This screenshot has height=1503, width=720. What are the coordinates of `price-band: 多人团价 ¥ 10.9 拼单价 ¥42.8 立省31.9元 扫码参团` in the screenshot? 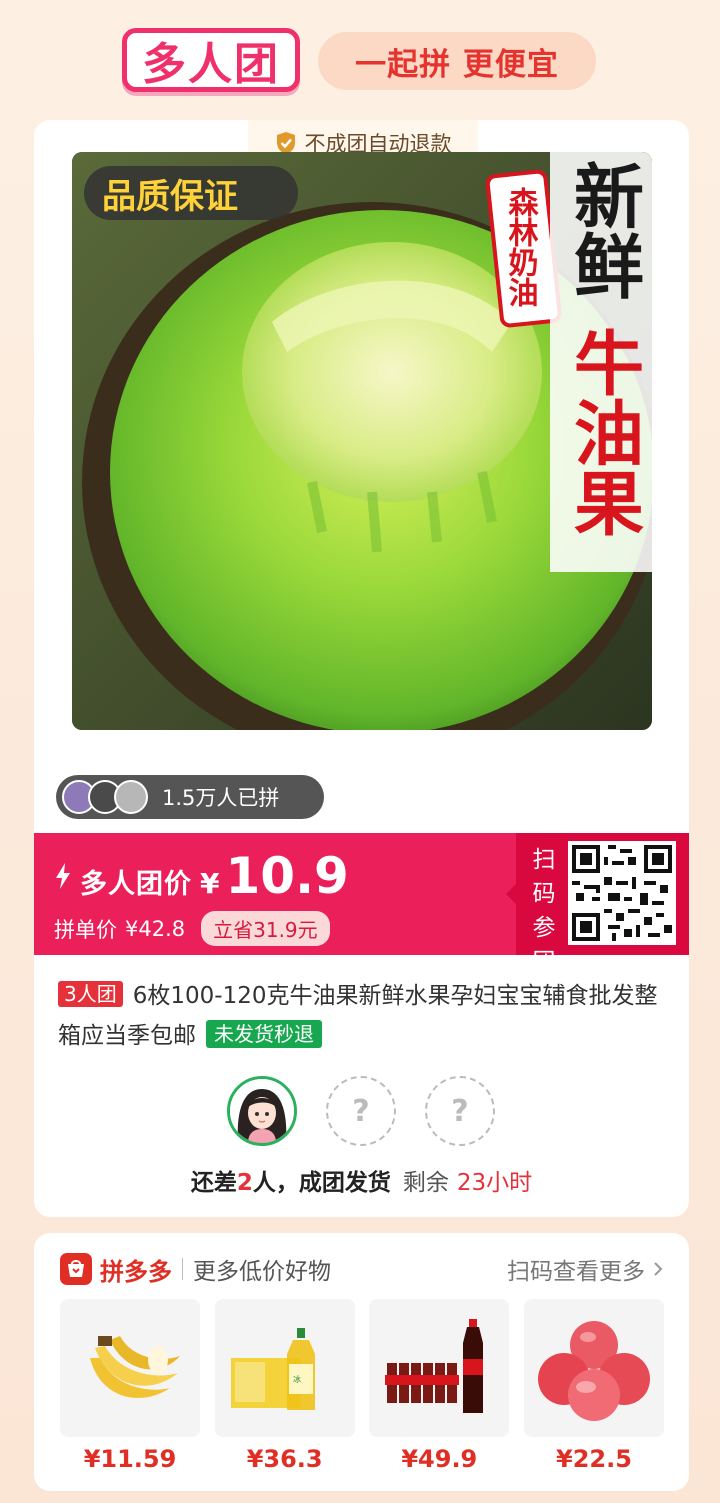 It's located at (361, 904).